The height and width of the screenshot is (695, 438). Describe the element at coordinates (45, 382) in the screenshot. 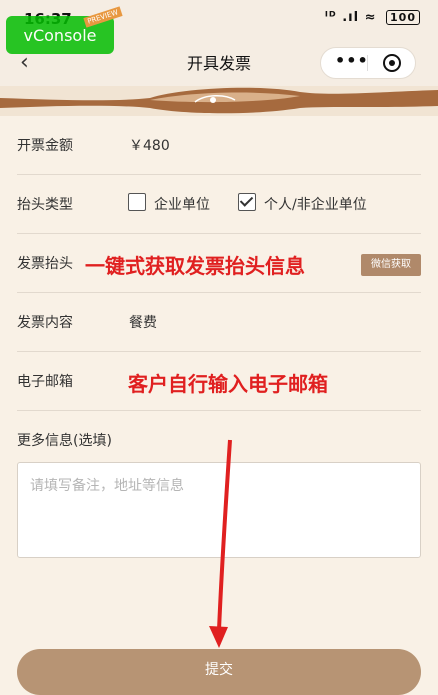

I see `email-label: 电子邮箱` at that location.